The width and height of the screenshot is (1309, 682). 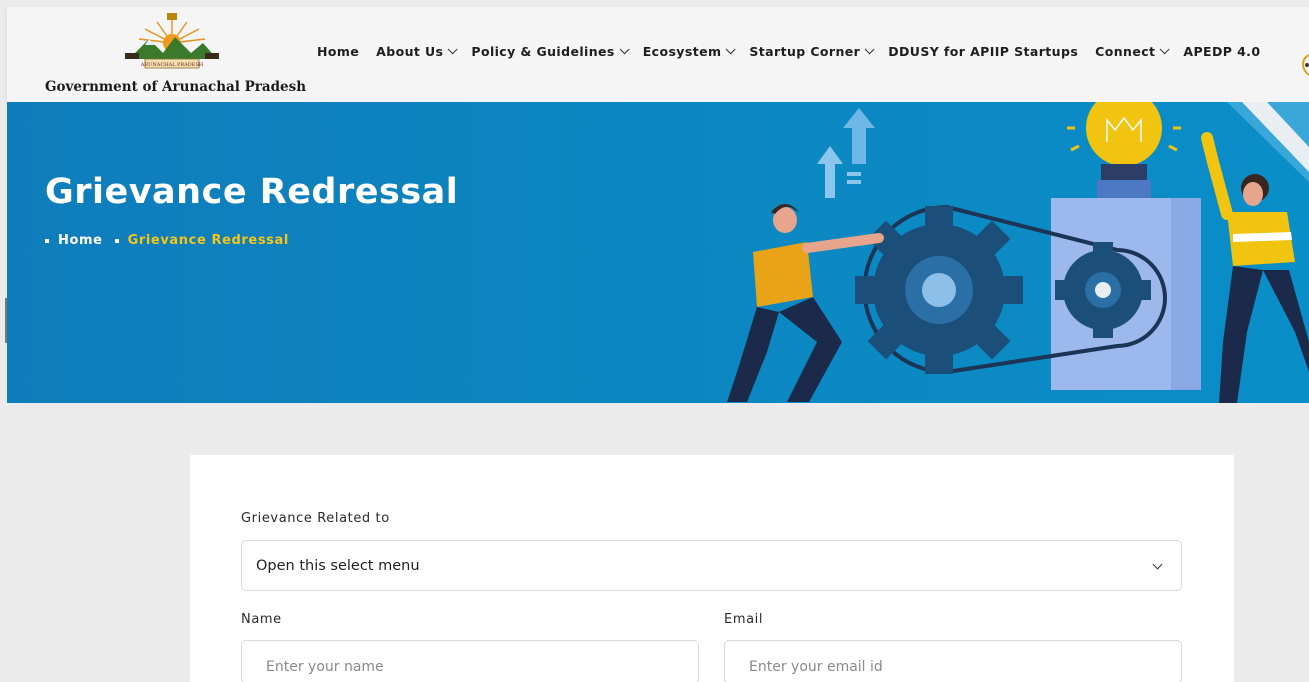 What do you see at coordinates (252, 192) in the screenshot?
I see `page-title: Grievance Redressal` at bounding box center [252, 192].